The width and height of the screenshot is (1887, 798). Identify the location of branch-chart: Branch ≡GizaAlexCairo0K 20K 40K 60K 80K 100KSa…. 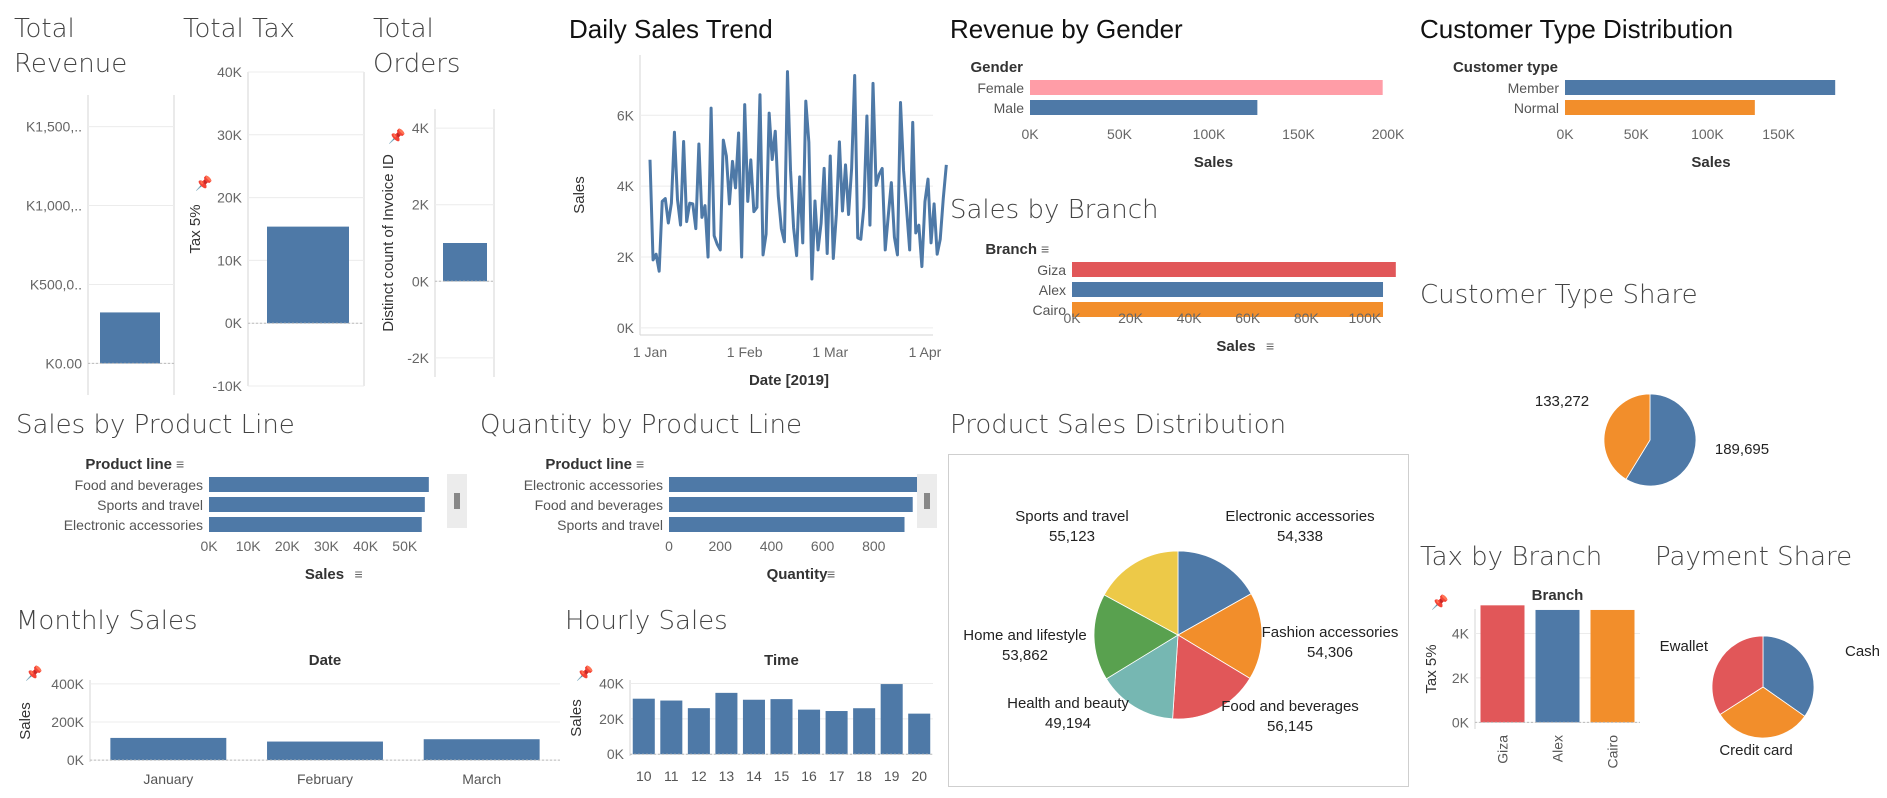
(1190, 298).